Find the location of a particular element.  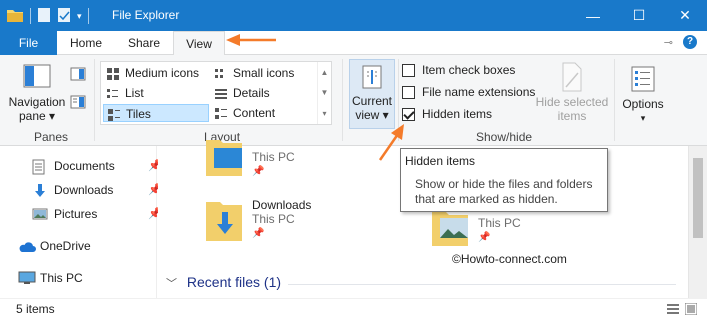

group-label-panes: Panes is located at coordinates (51, 137).